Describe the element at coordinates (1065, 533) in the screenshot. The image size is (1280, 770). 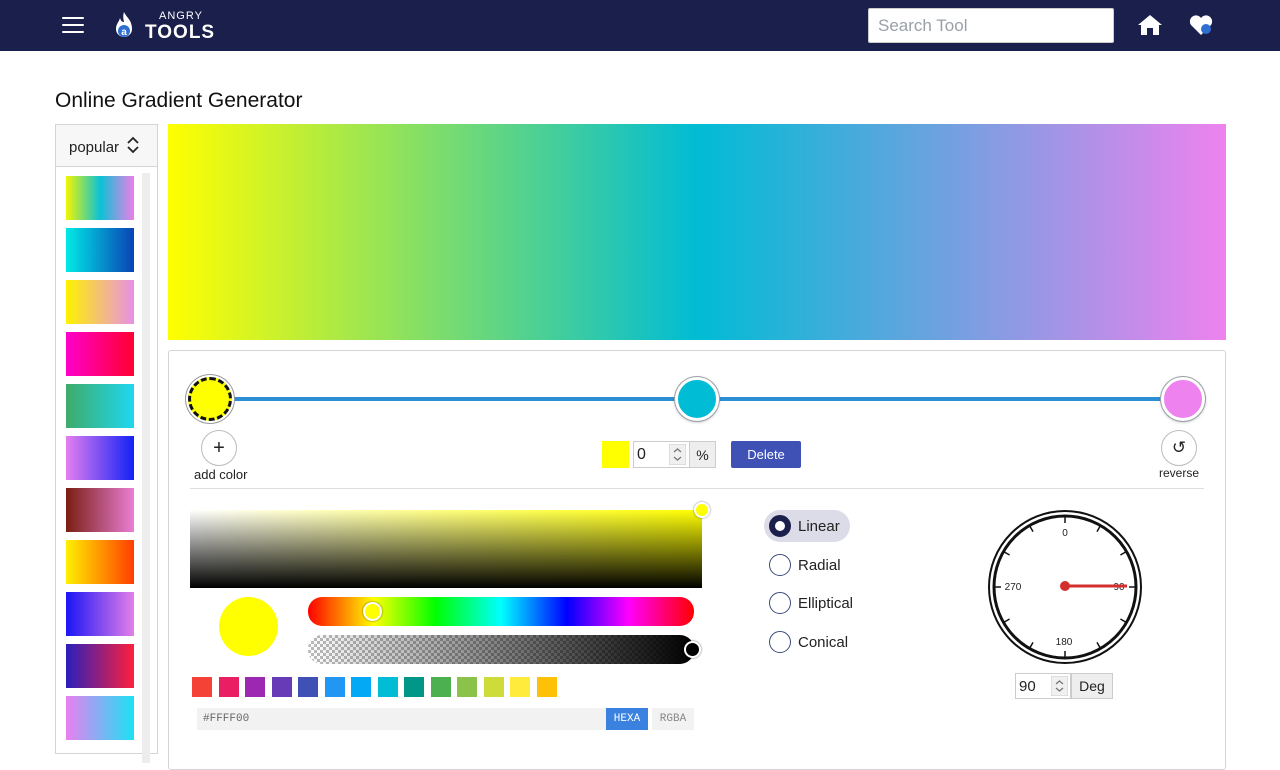
I see `dial-label-top: 0` at that location.